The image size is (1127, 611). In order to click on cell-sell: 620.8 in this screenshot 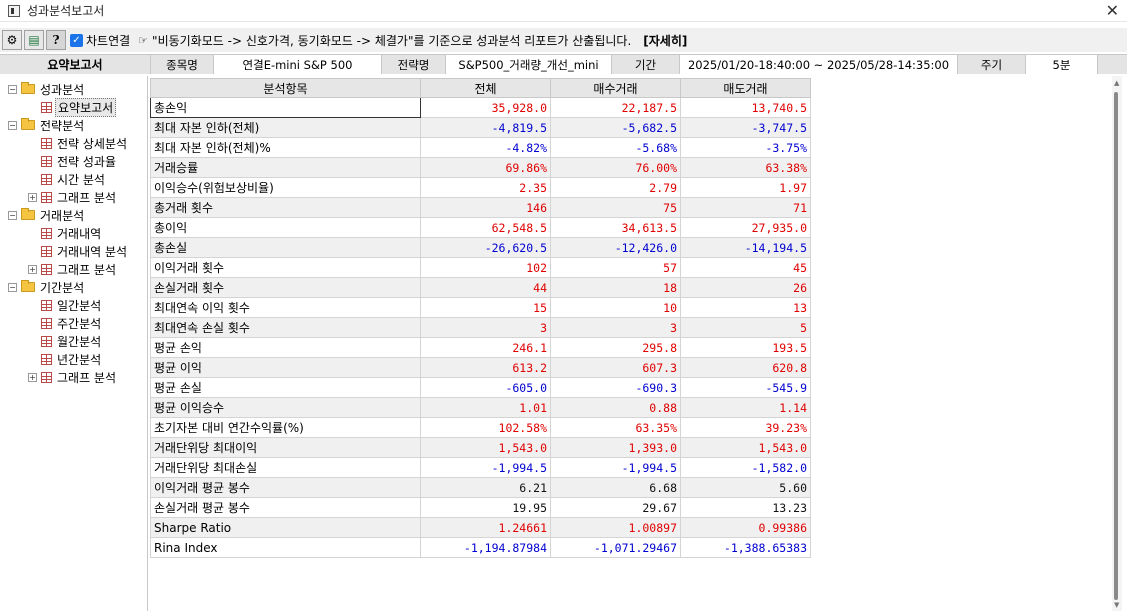, I will do `click(745, 367)`.